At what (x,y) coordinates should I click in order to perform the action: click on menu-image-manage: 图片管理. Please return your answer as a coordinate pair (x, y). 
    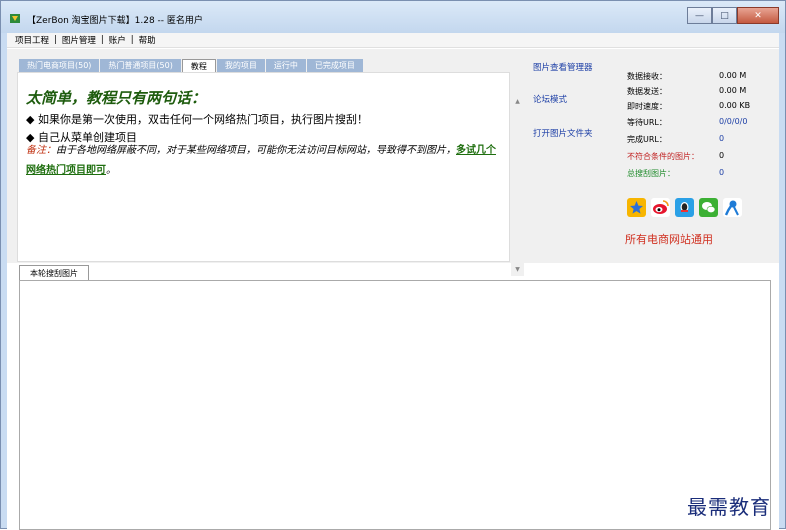
    Looking at the image, I should click on (79, 40).